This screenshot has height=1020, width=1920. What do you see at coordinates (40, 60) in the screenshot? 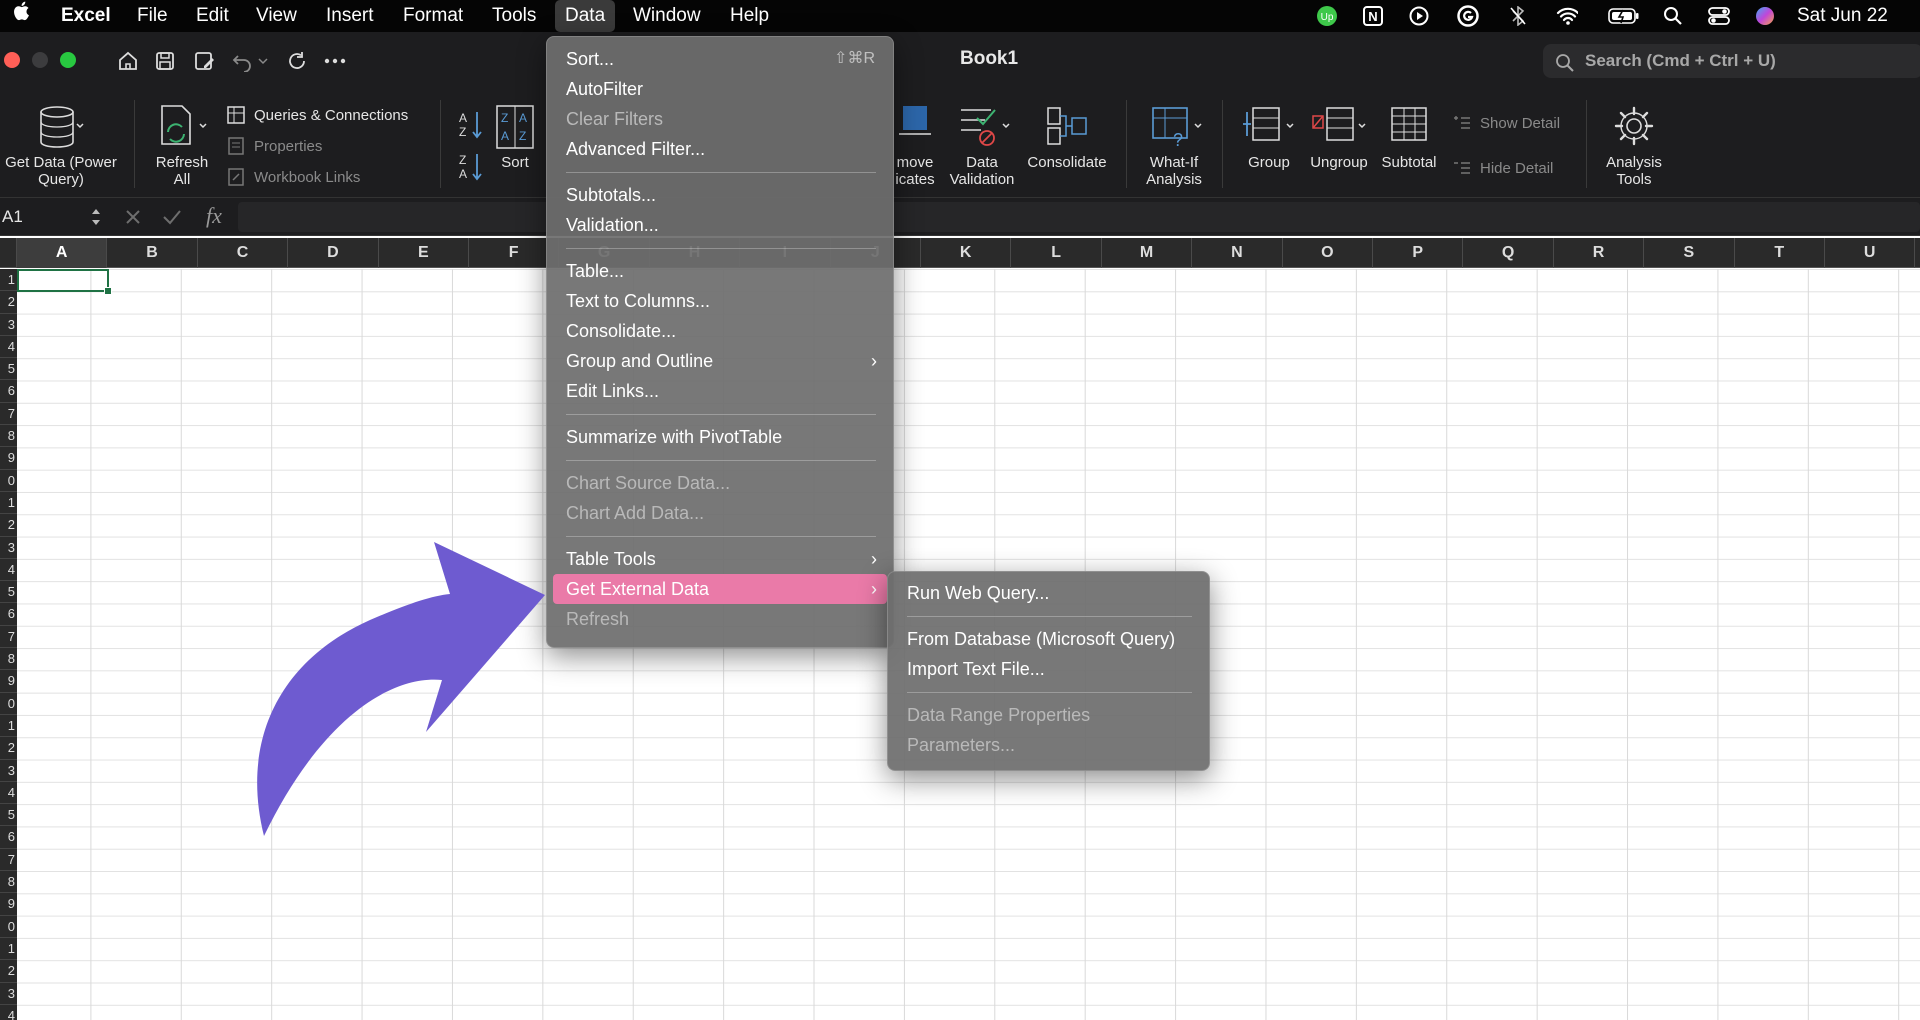
I see `minimize-window-button` at bounding box center [40, 60].